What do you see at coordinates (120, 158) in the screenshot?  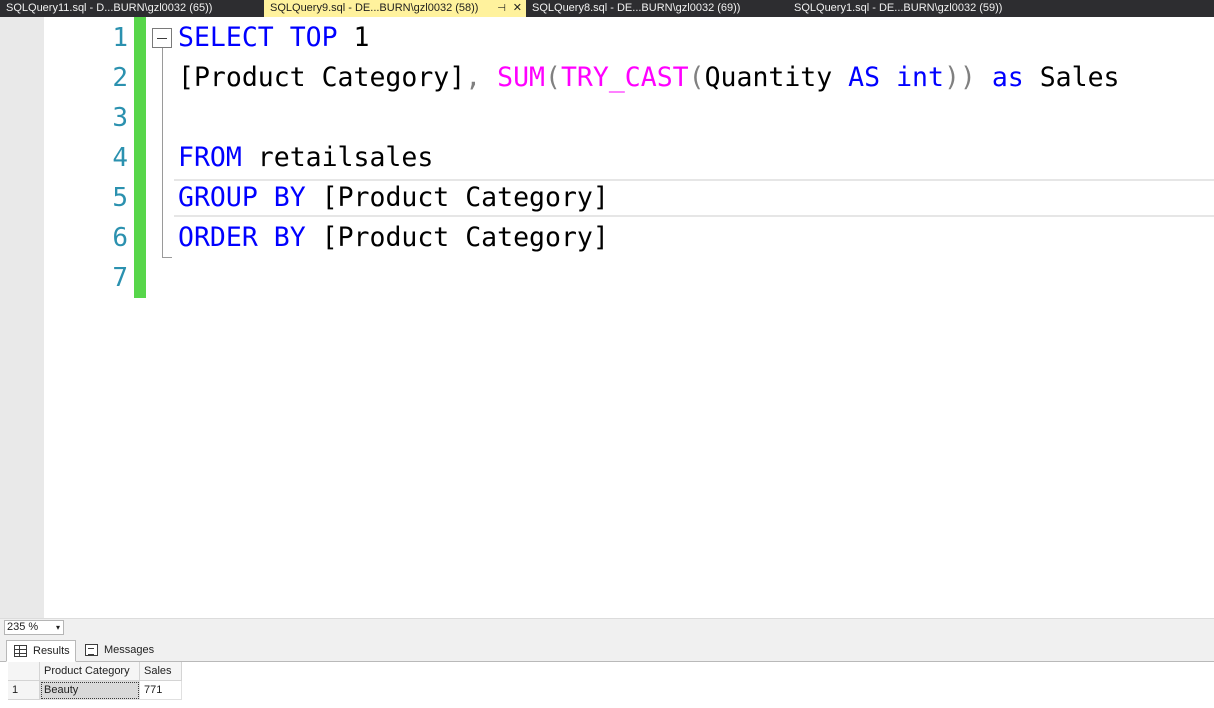 I see `line-number: 4` at bounding box center [120, 158].